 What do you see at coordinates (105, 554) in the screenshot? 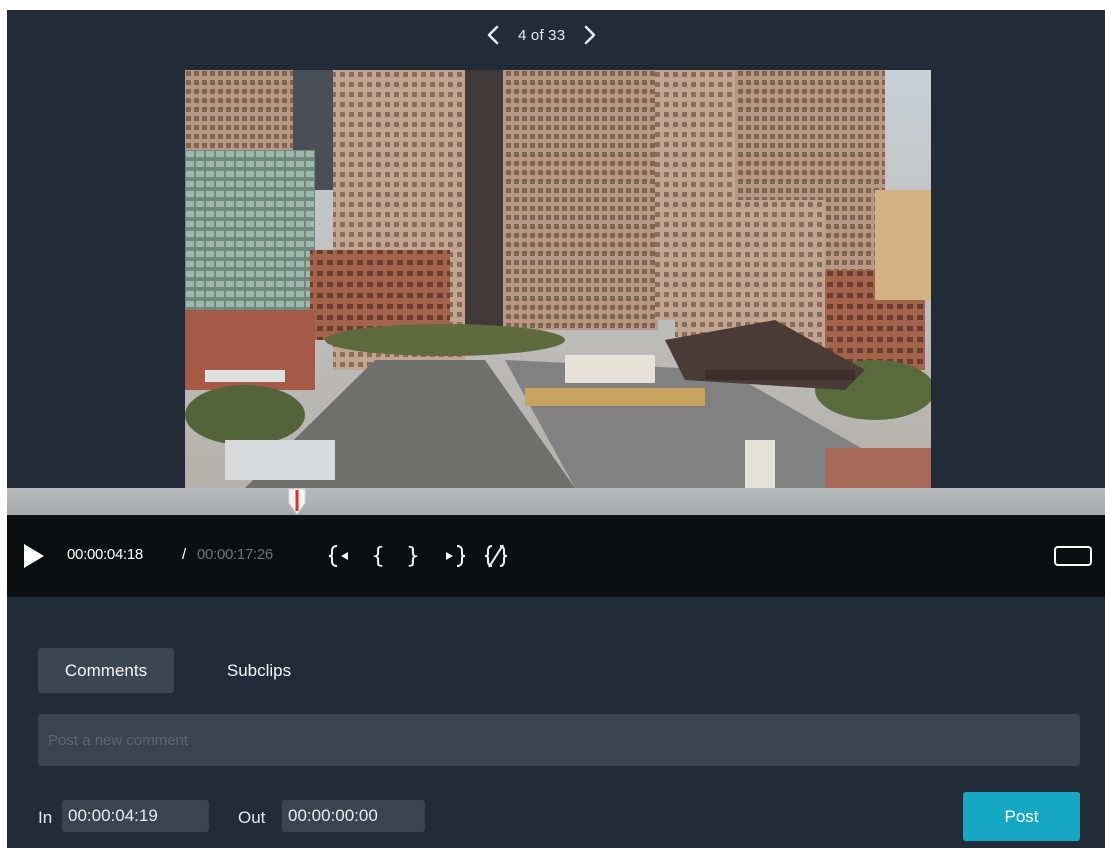
I see `current-time: 00:00:04:18` at bounding box center [105, 554].